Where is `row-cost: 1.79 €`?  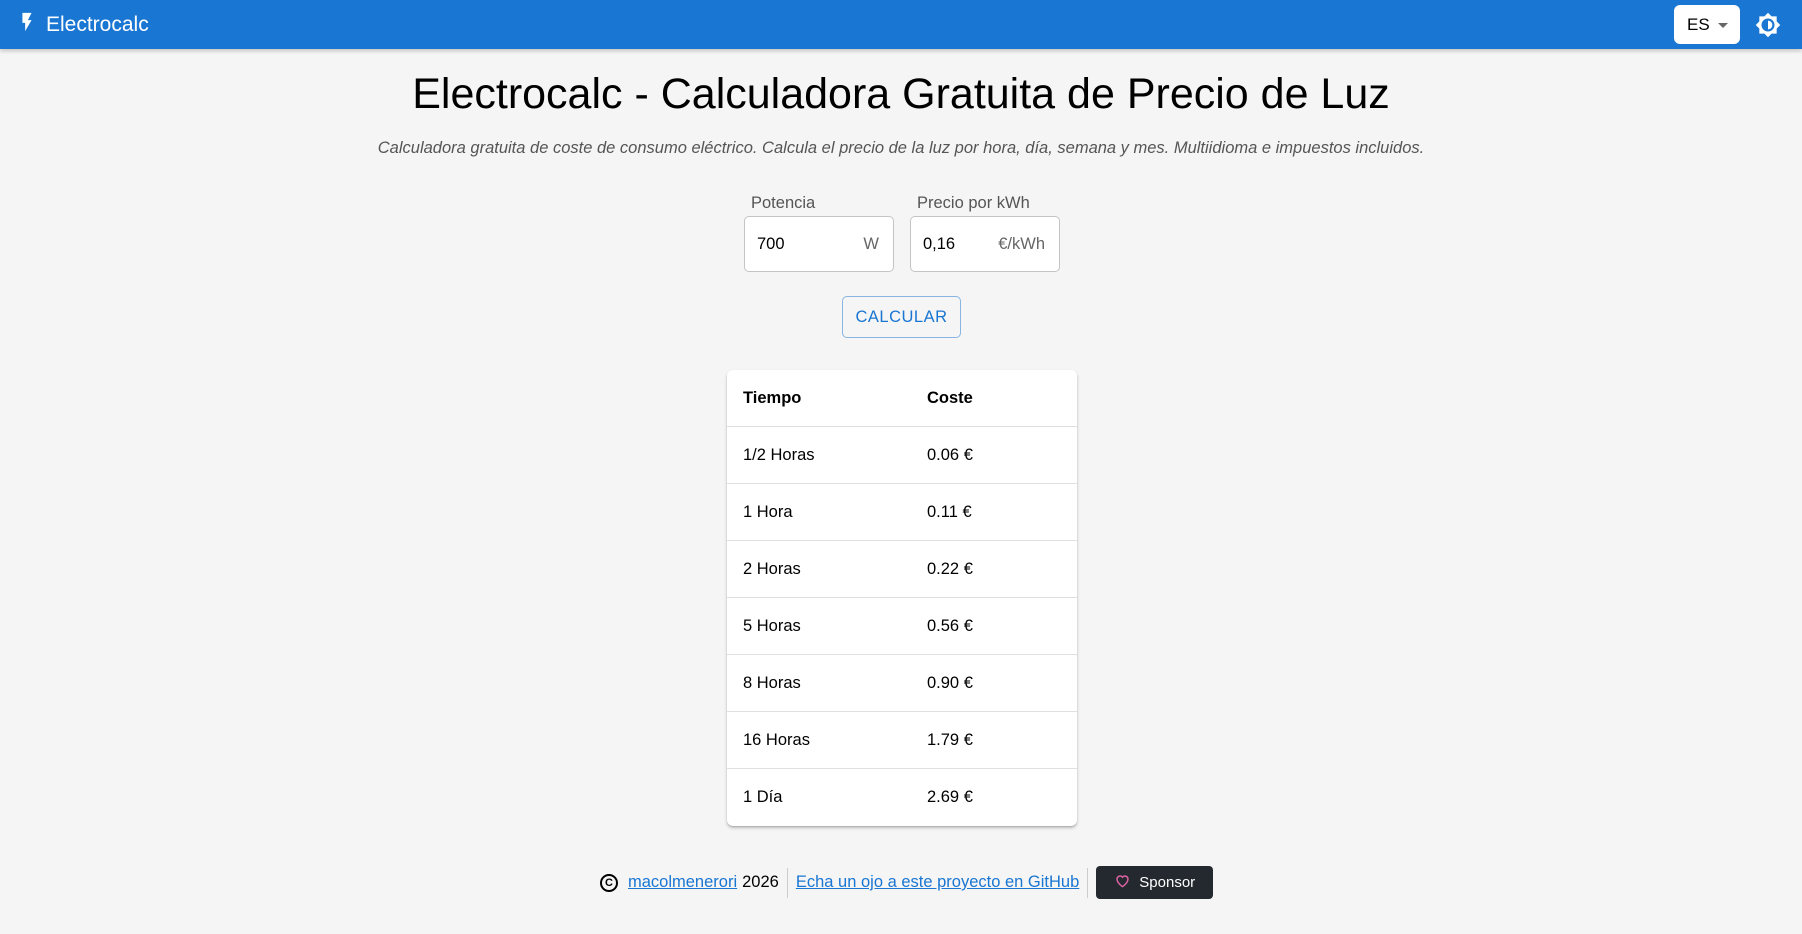
row-cost: 1.79 € is located at coordinates (950, 739).